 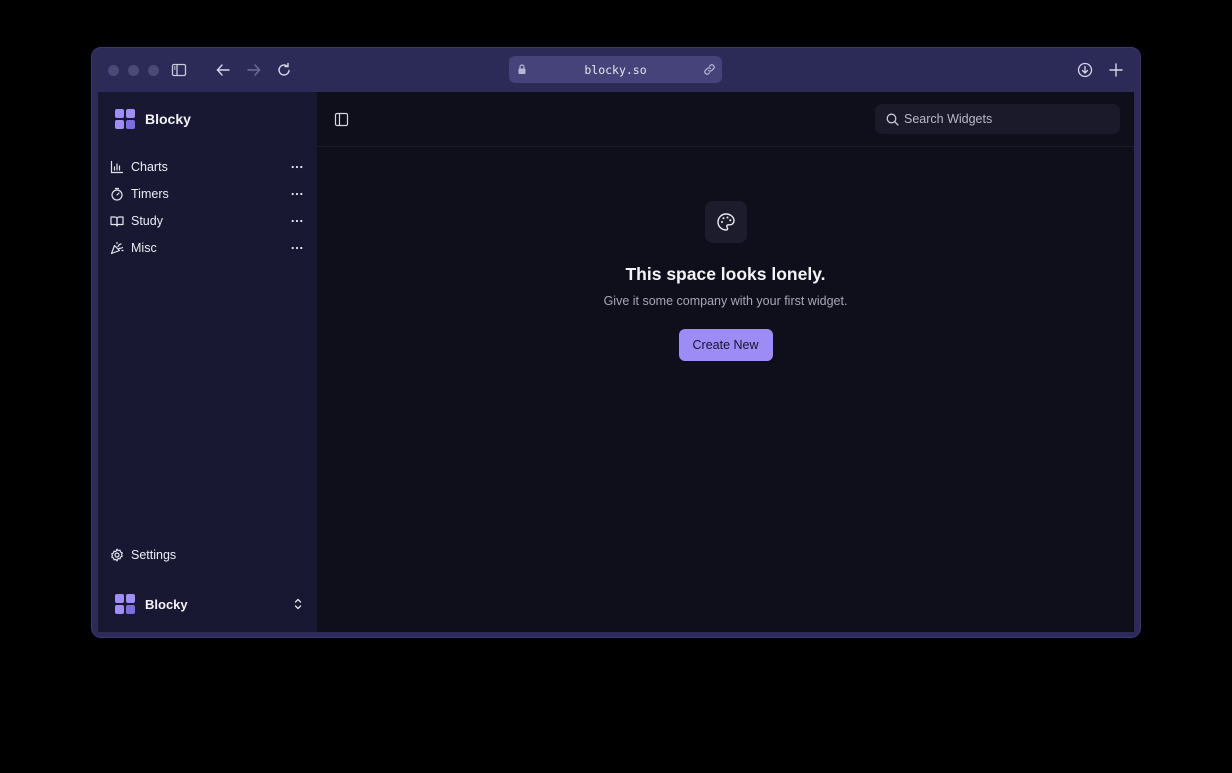 I want to click on browser-toolbar: blocky.so, so click(x=616, y=70).